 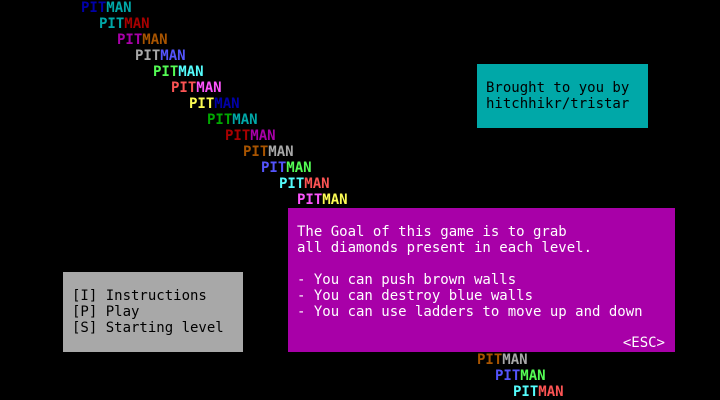 What do you see at coordinates (407, 280) in the screenshot?
I see `goal-bullet-push: - You can push brown walls` at bounding box center [407, 280].